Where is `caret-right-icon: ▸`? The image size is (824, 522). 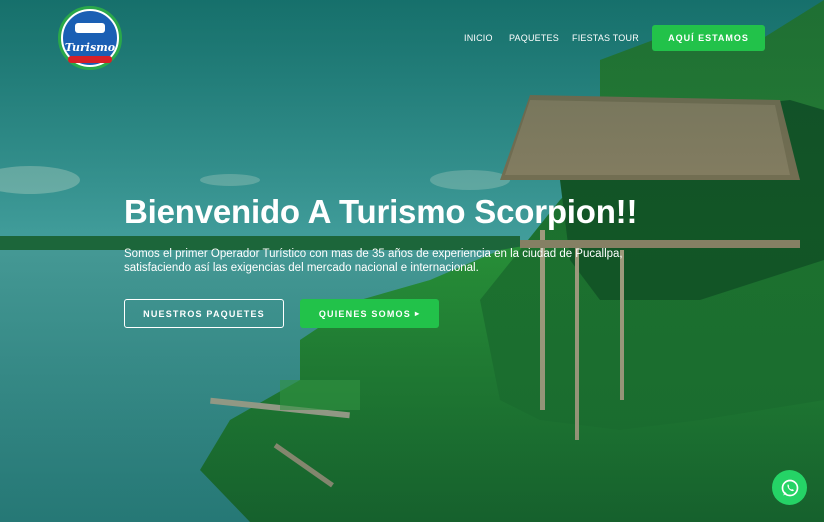 caret-right-icon: ▸ is located at coordinates (417, 313).